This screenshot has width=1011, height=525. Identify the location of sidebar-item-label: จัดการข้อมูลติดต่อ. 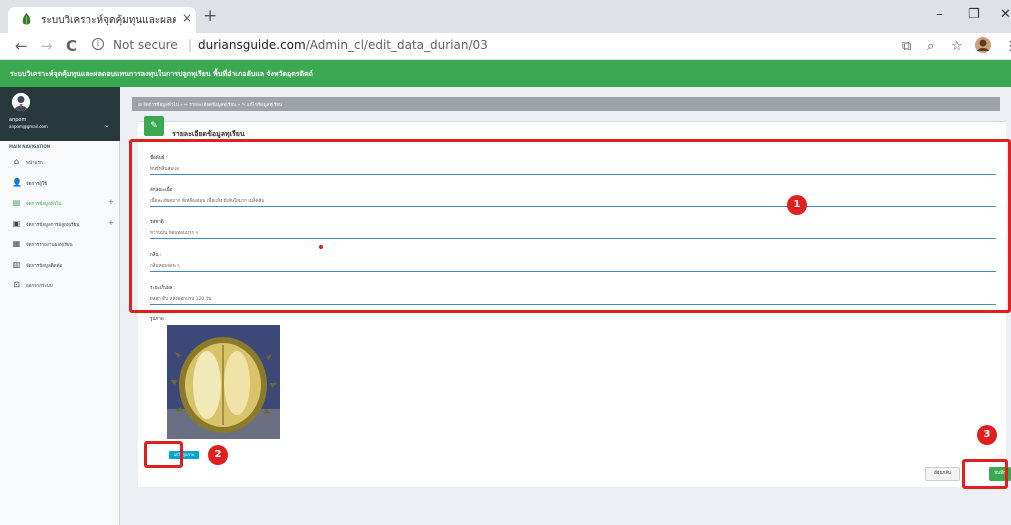
(44, 266).